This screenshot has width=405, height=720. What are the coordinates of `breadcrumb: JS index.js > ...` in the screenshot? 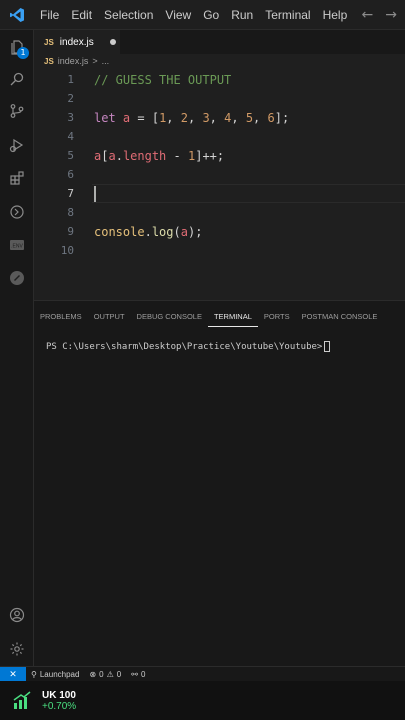 It's located at (219, 61).